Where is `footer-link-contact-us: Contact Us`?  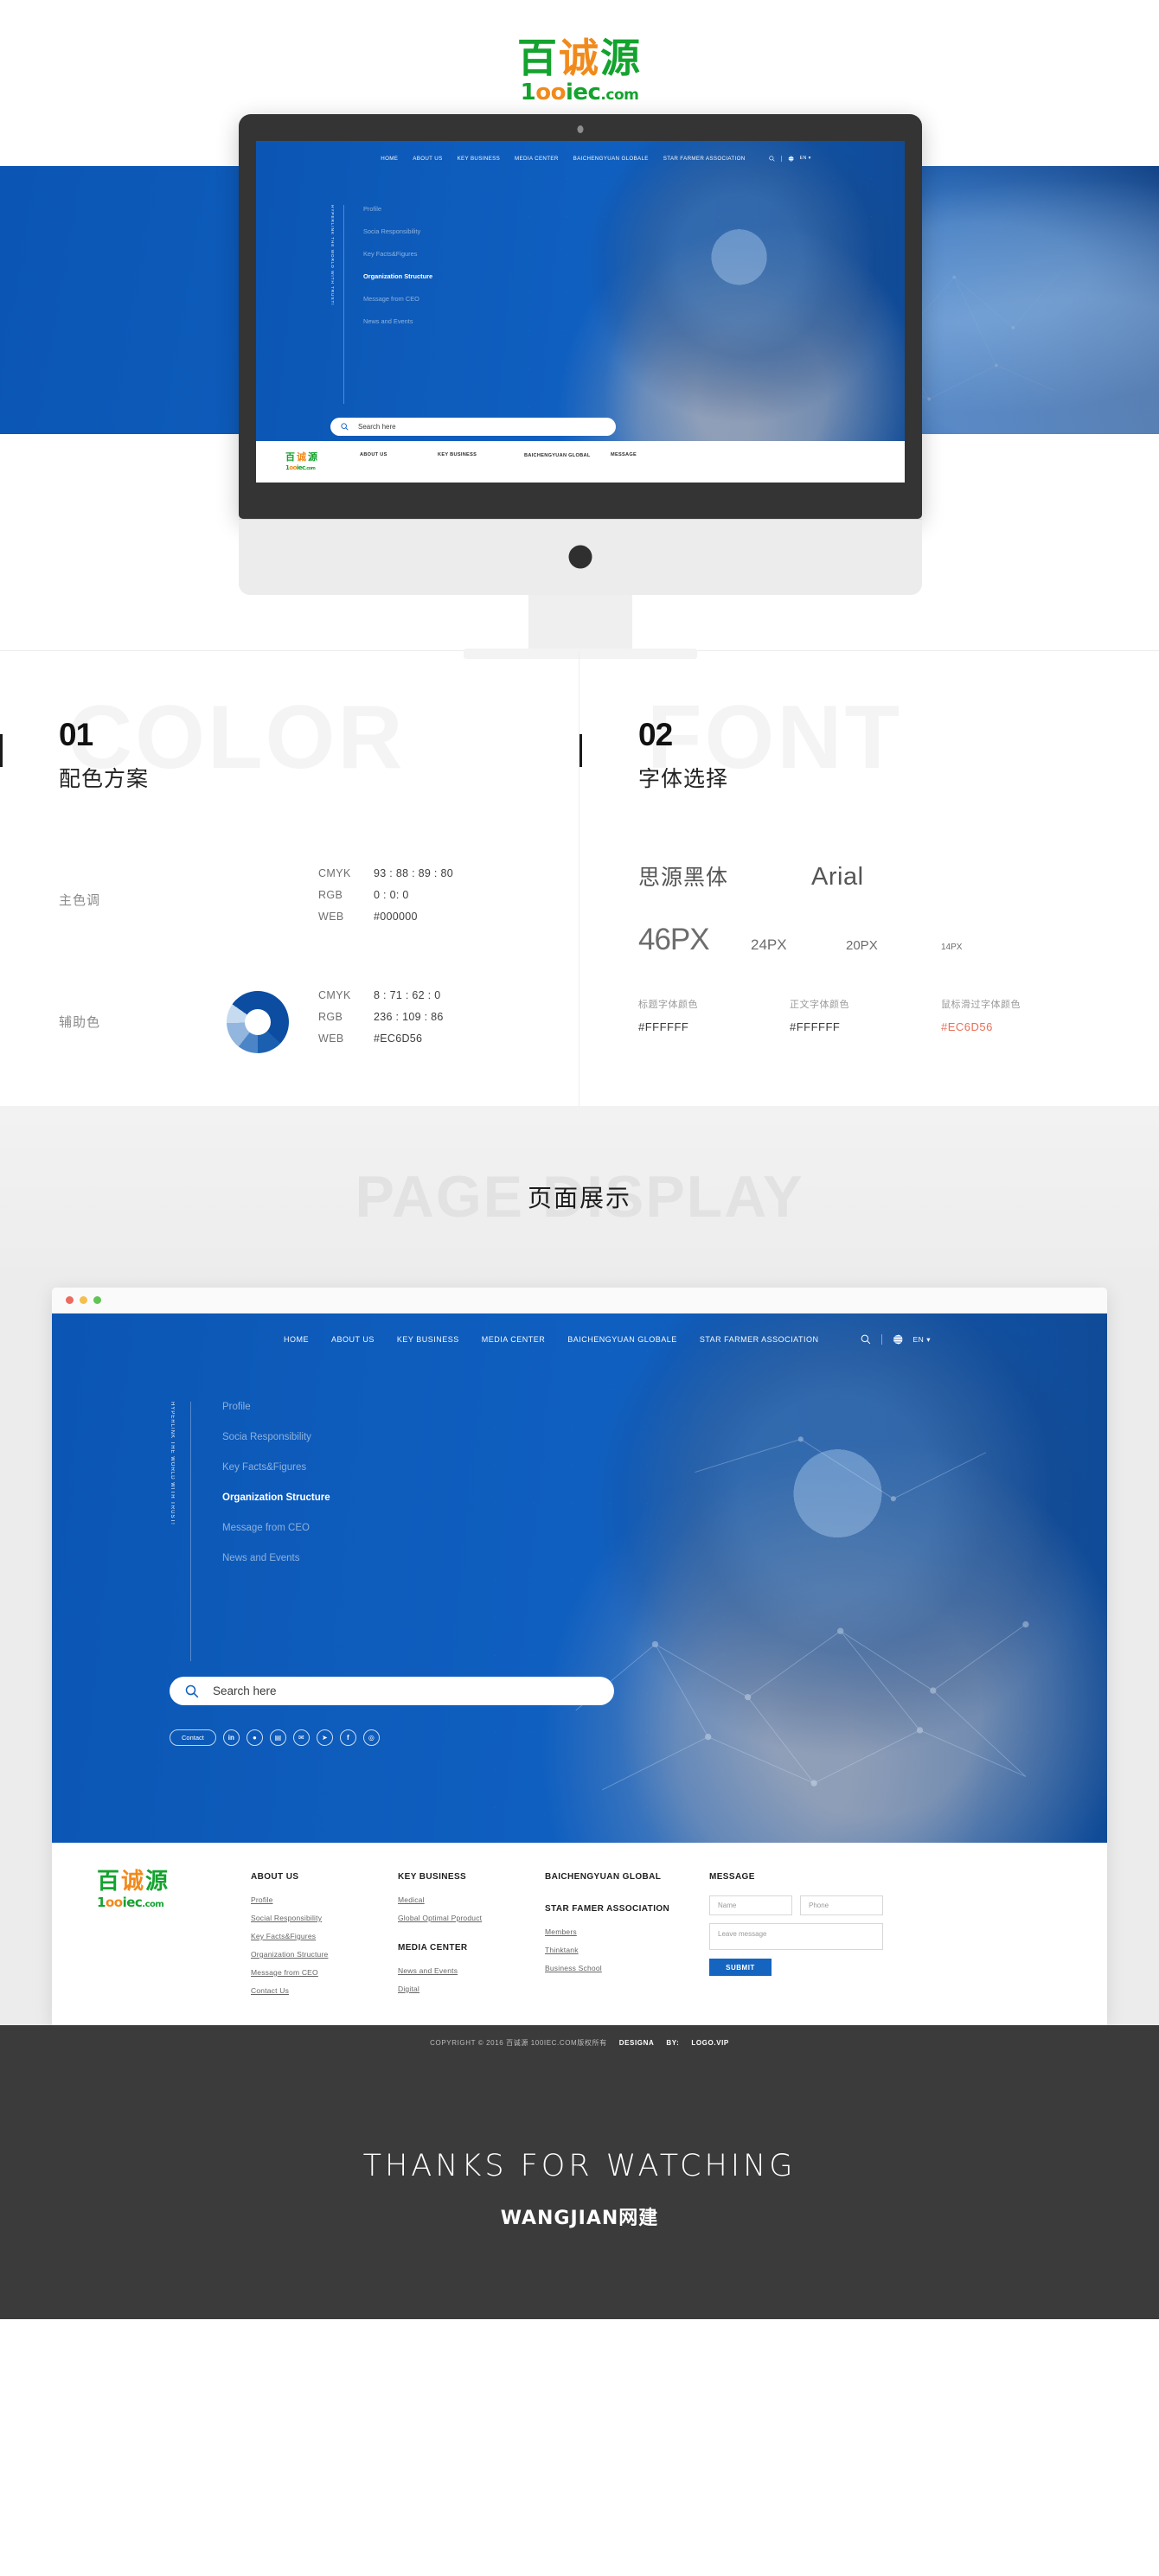 footer-link-contact-us: Contact Us is located at coordinates (325, 1991).